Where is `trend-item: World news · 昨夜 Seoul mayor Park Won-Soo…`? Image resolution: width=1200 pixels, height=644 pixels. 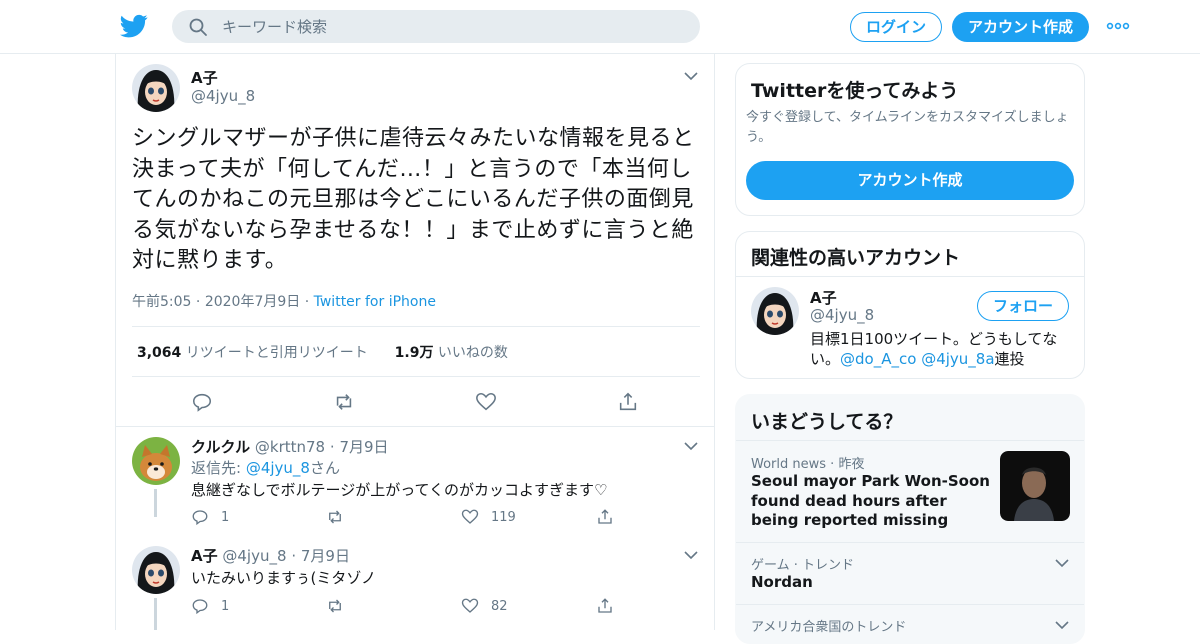
trend-item: World news · 昨夜 Seoul mayor Park Won-Soo… is located at coordinates (910, 491).